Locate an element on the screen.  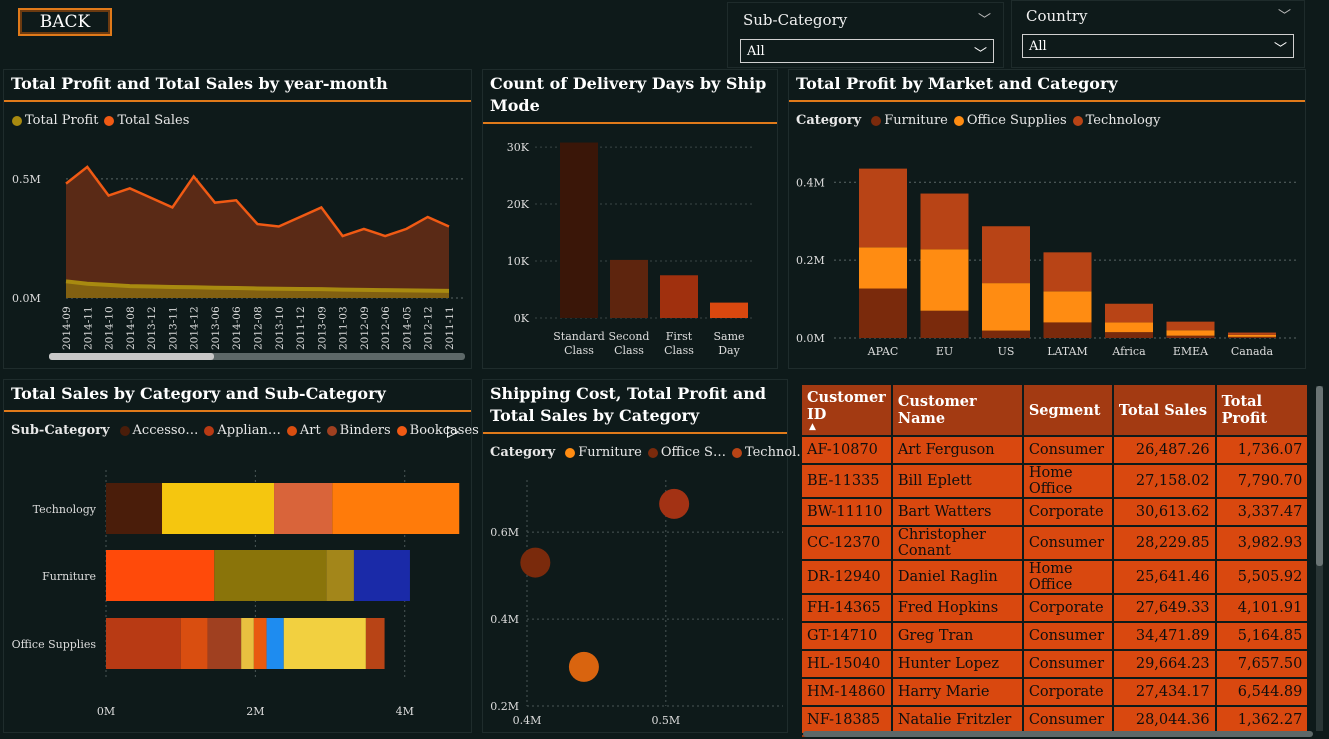
horizontal-scrollbar is located at coordinates (1058, 734).